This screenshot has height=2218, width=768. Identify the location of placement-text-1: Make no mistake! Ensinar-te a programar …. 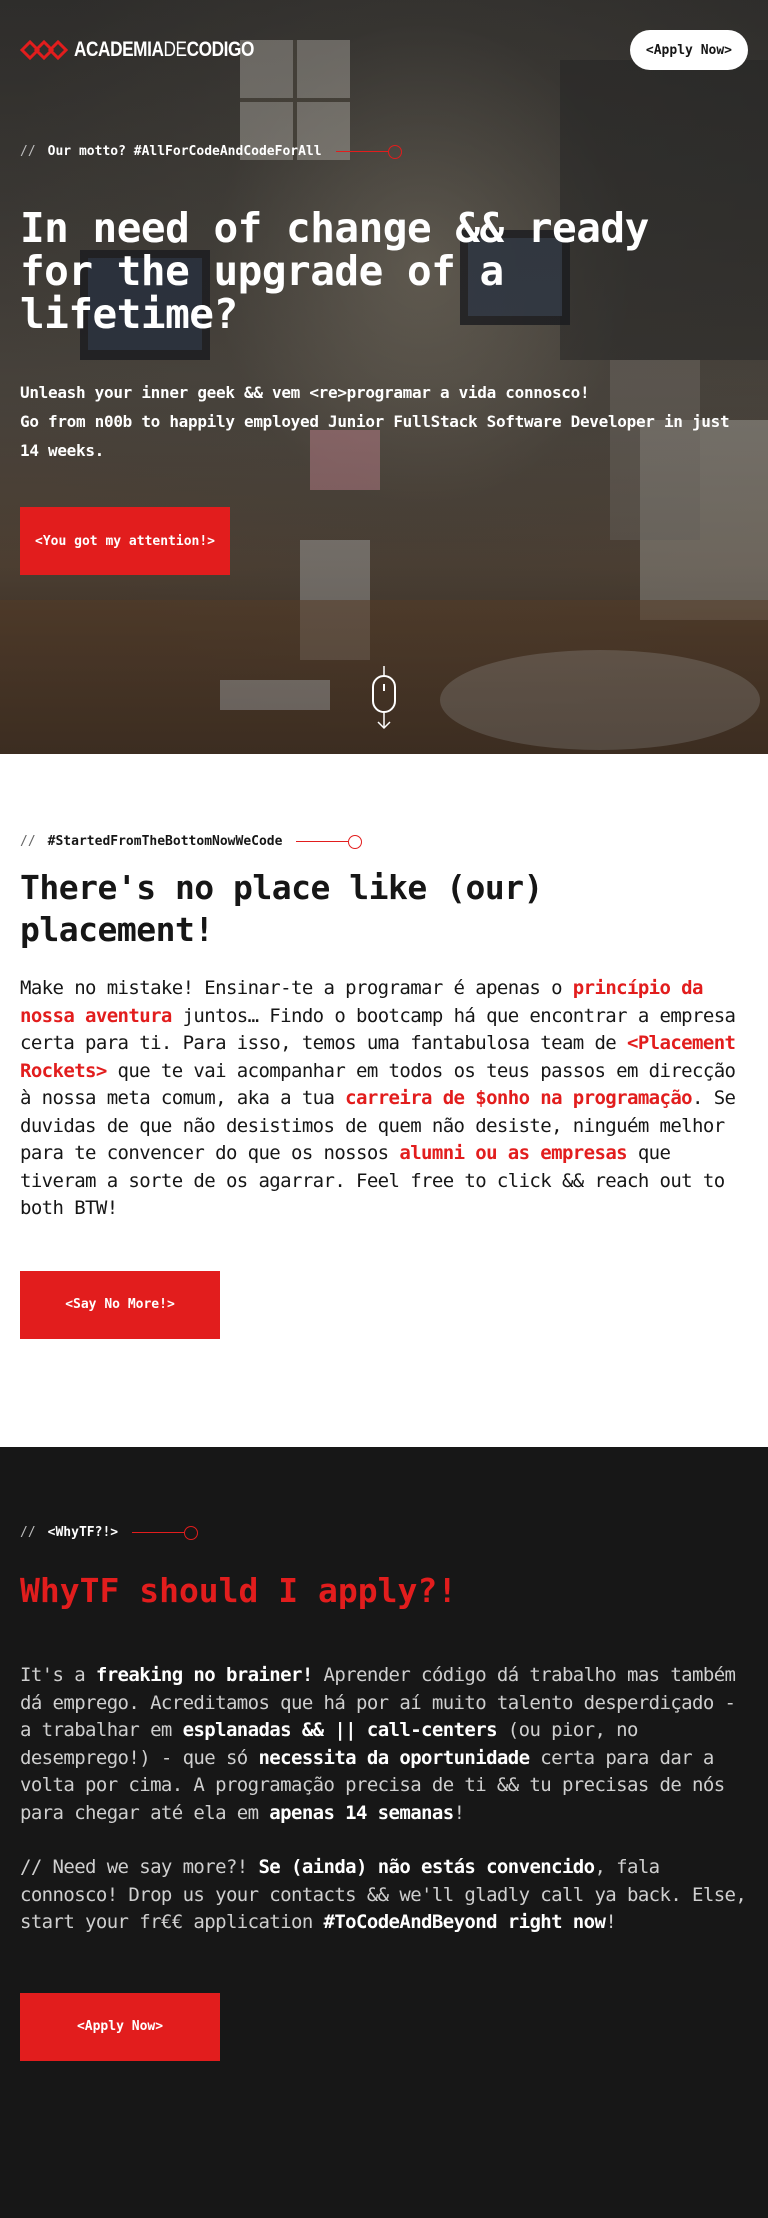
(296, 988).